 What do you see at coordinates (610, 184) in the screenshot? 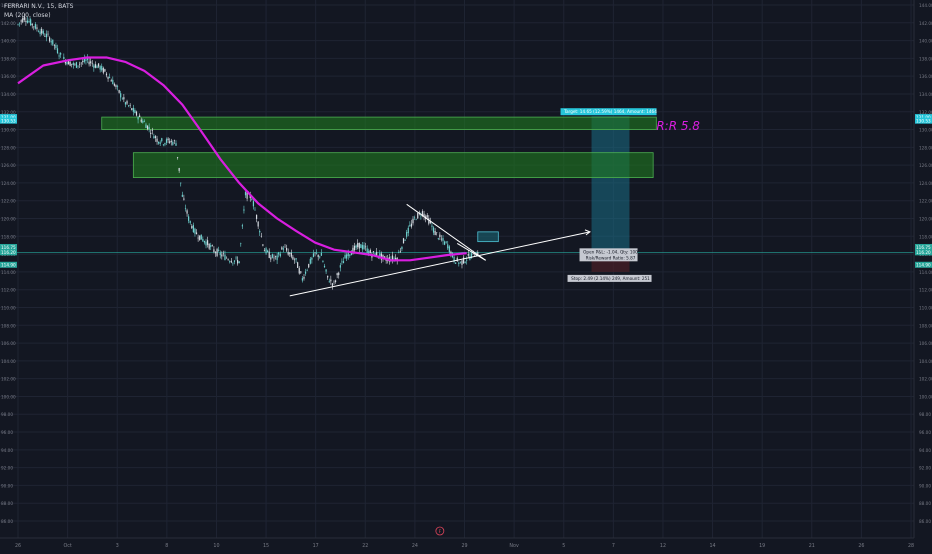
I see `target-zone` at bounding box center [610, 184].